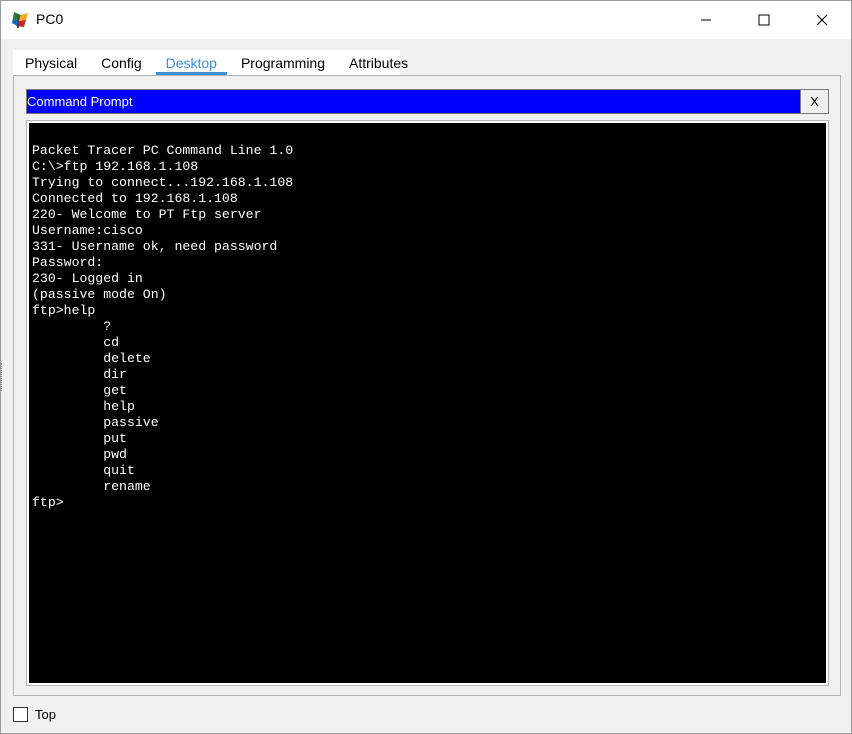 This screenshot has width=852, height=734. What do you see at coordinates (48, 502) in the screenshot?
I see `terminal-line: ftp>` at bounding box center [48, 502].